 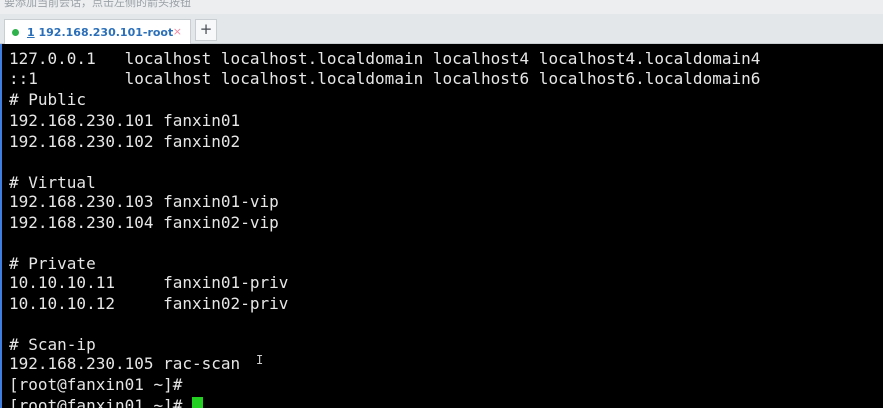 I want to click on terminal-line: 192.168.230.103 fanxin01-vip, so click(x=144, y=201).